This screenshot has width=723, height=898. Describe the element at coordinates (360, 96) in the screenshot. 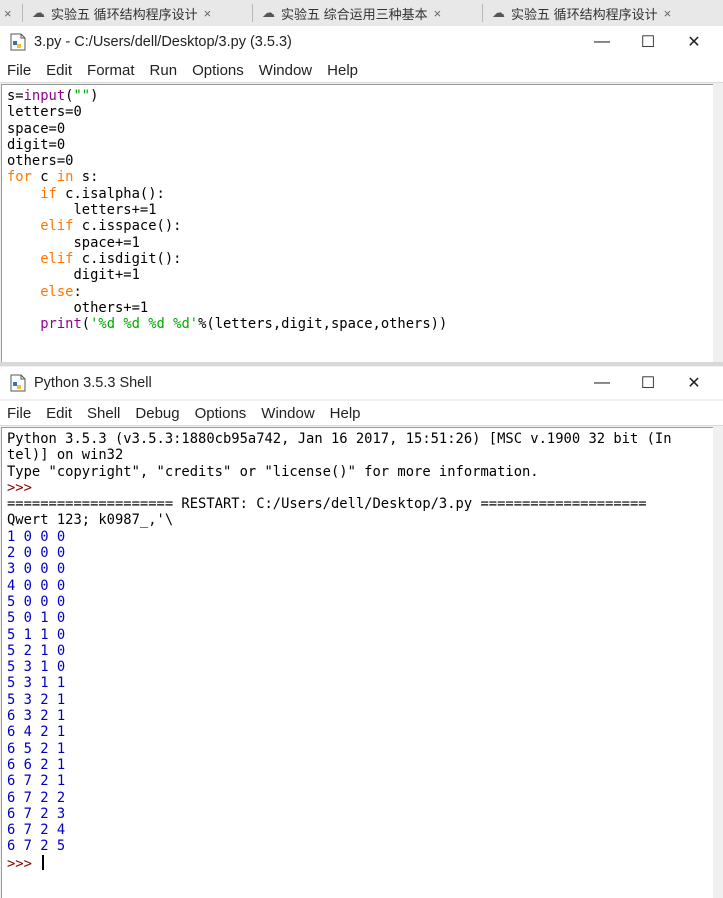

I see `code-line: s=input("")` at that location.